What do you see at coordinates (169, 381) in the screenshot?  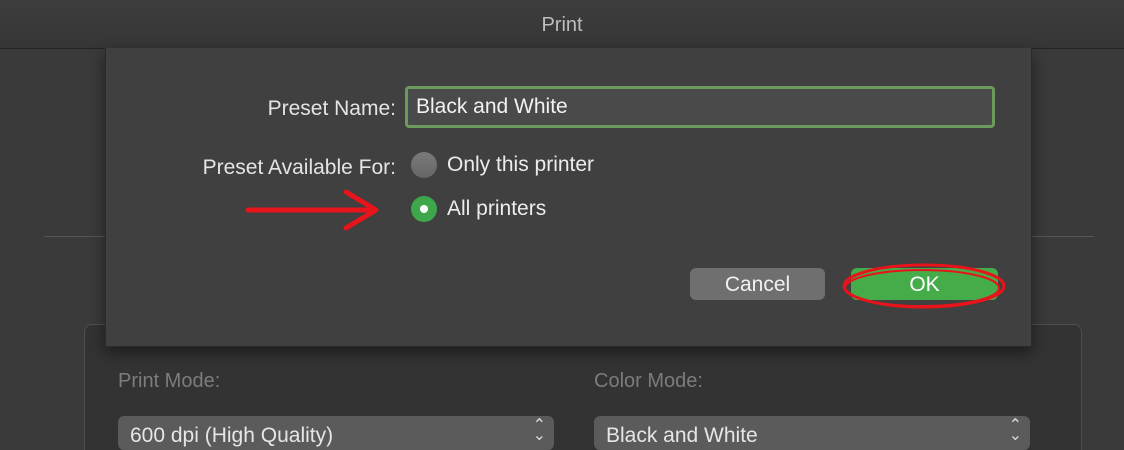 I see `print-mode-label: Print Mode:` at bounding box center [169, 381].